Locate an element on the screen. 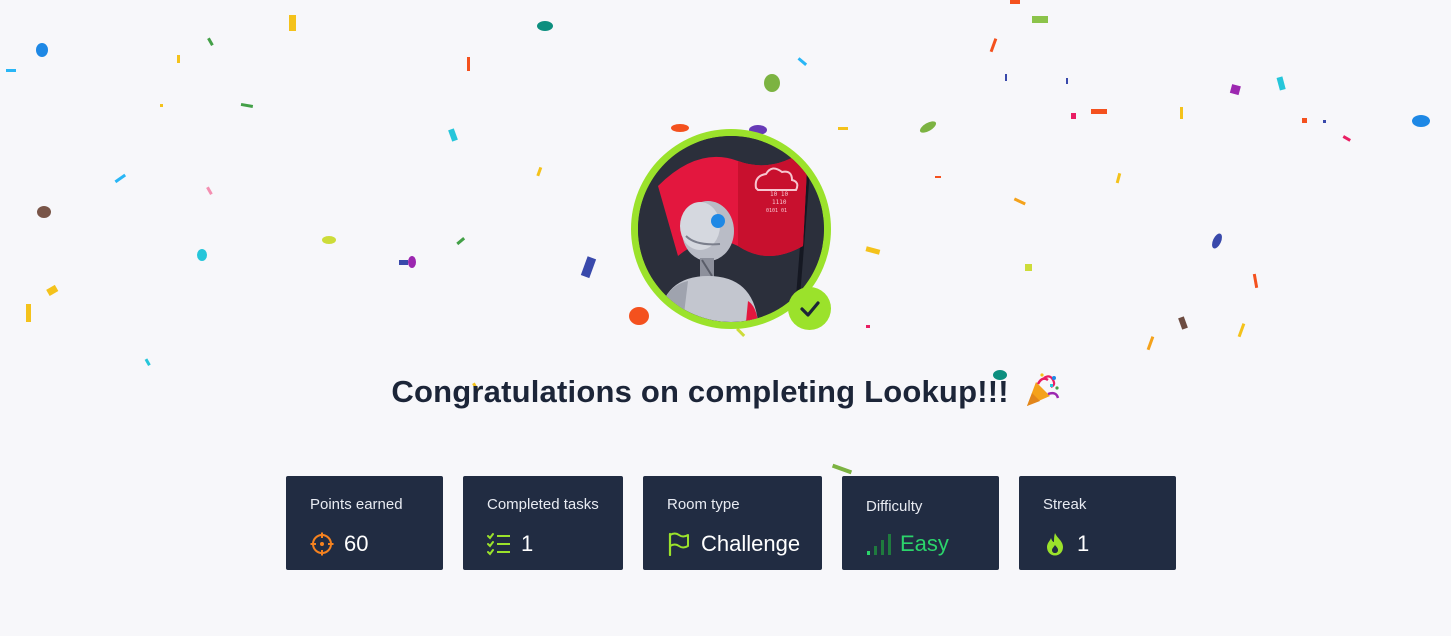 This screenshot has height=636, width=1451. flag-icon is located at coordinates (679, 544).